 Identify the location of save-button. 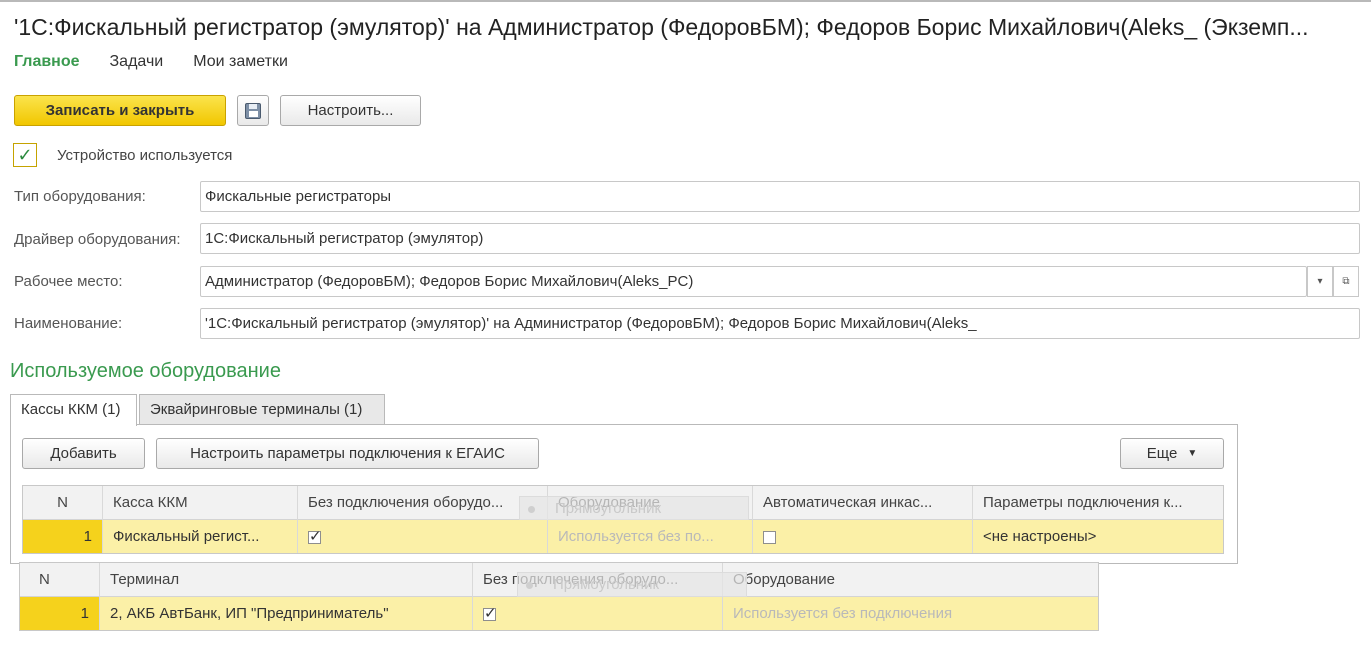
(253, 110).